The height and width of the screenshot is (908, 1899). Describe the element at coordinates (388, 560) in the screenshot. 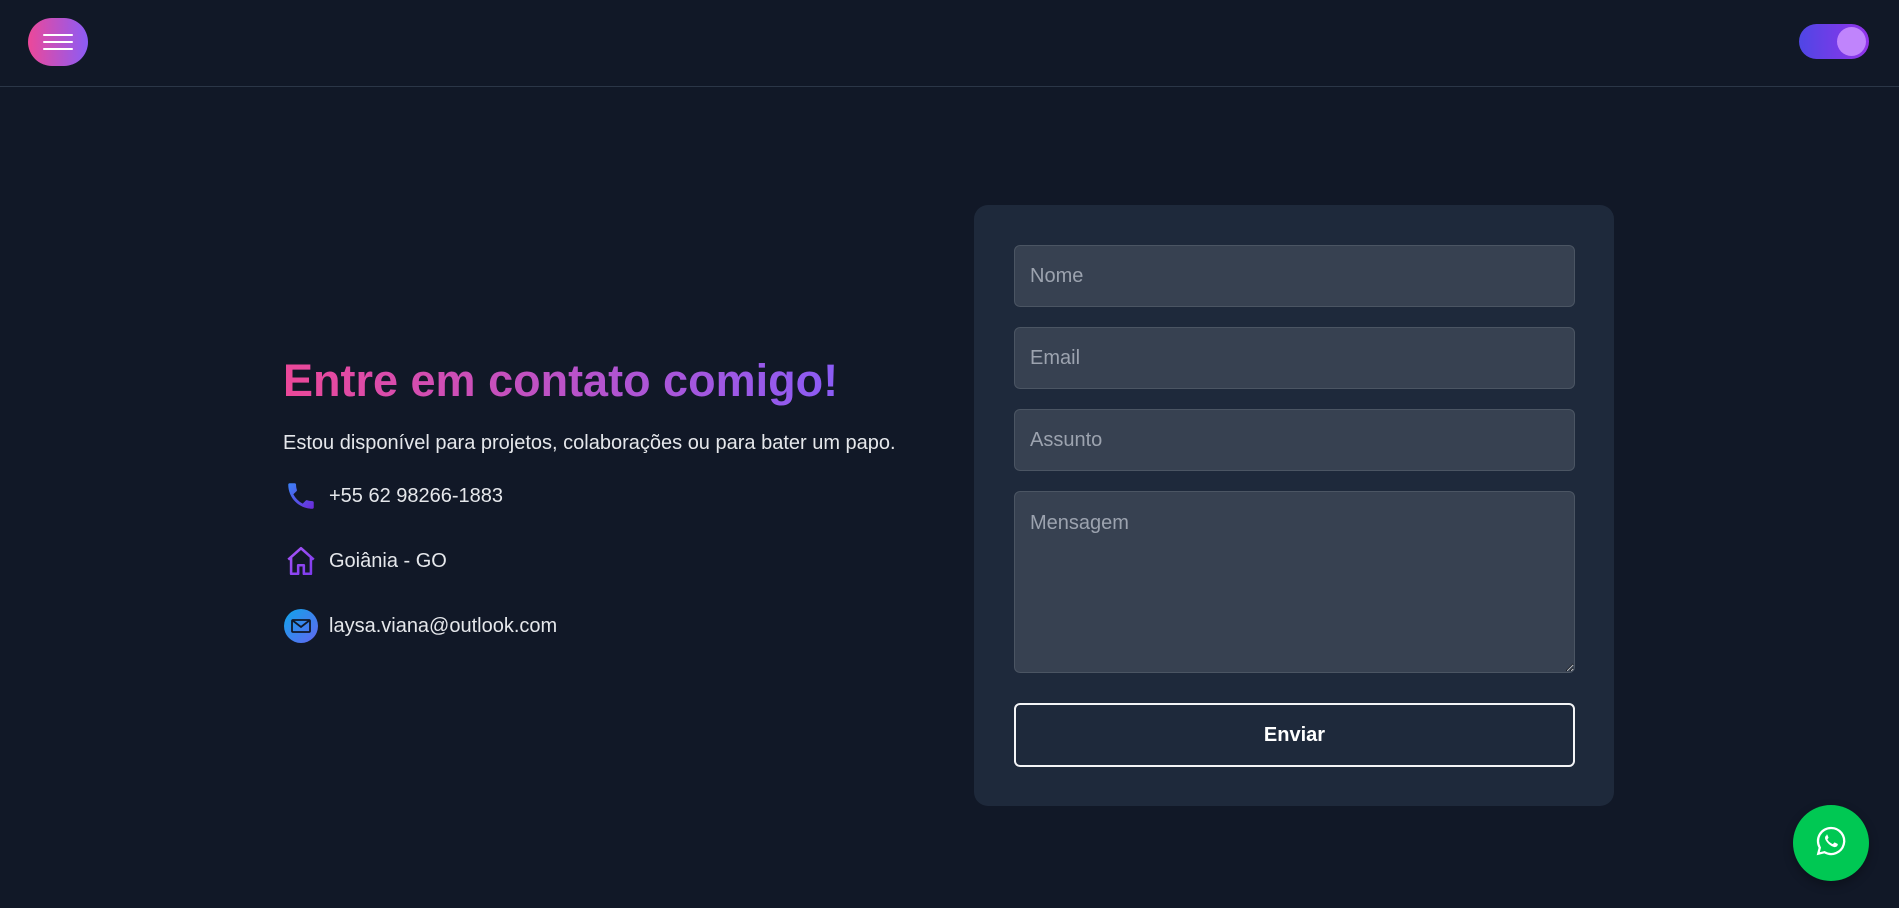

I see `location-text: Goiânia - GO` at that location.